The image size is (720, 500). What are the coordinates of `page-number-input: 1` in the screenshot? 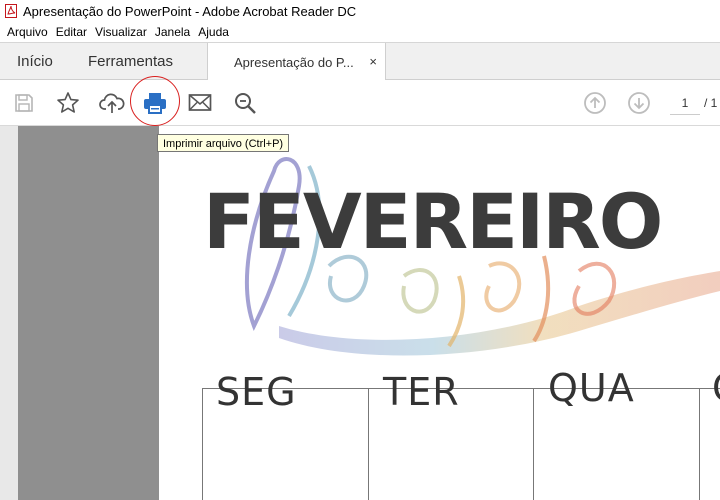 It's located at (685, 103).